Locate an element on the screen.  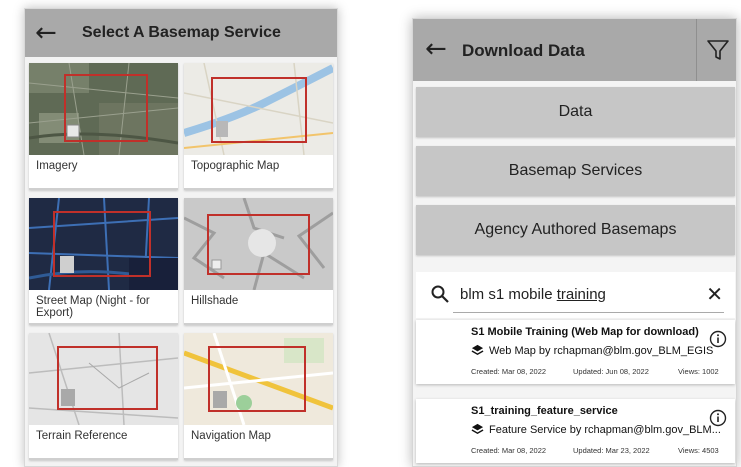
section-agency-basemaps-button: Agency Authored Basemaps is located at coordinates (575, 230).